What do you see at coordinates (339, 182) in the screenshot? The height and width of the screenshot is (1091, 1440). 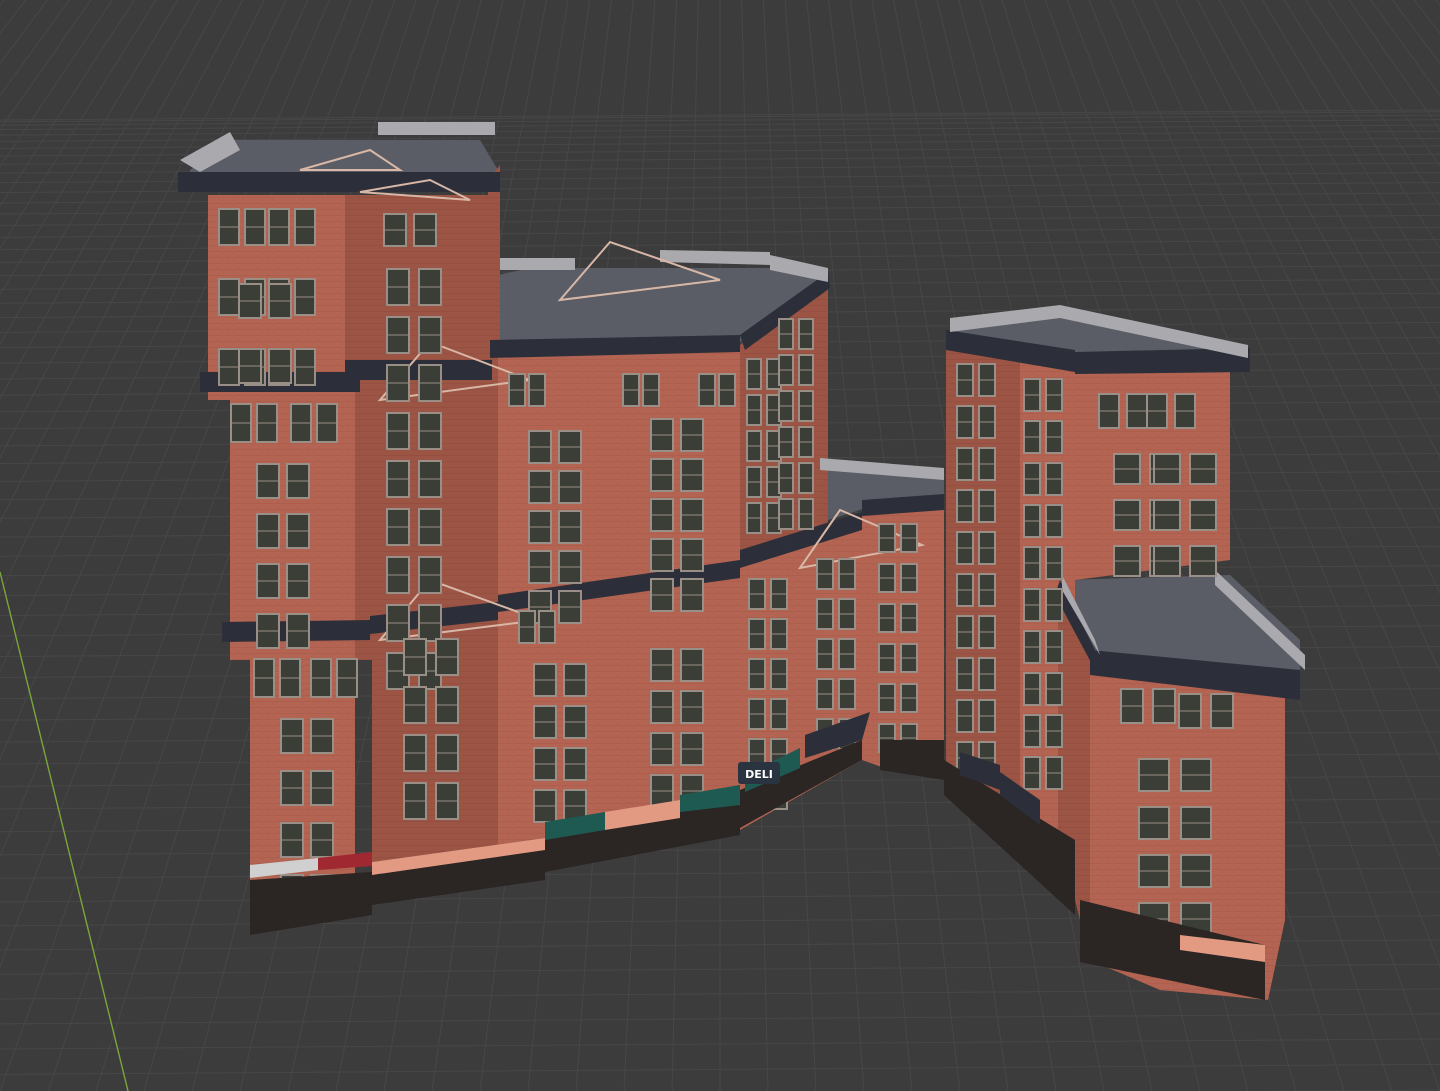 I see `cornice-band` at bounding box center [339, 182].